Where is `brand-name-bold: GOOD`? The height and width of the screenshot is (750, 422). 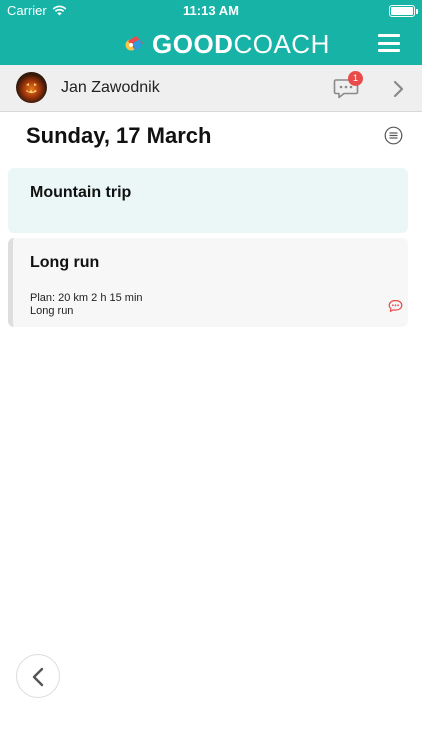 brand-name-bold: GOOD is located at coordinates (193, 44).